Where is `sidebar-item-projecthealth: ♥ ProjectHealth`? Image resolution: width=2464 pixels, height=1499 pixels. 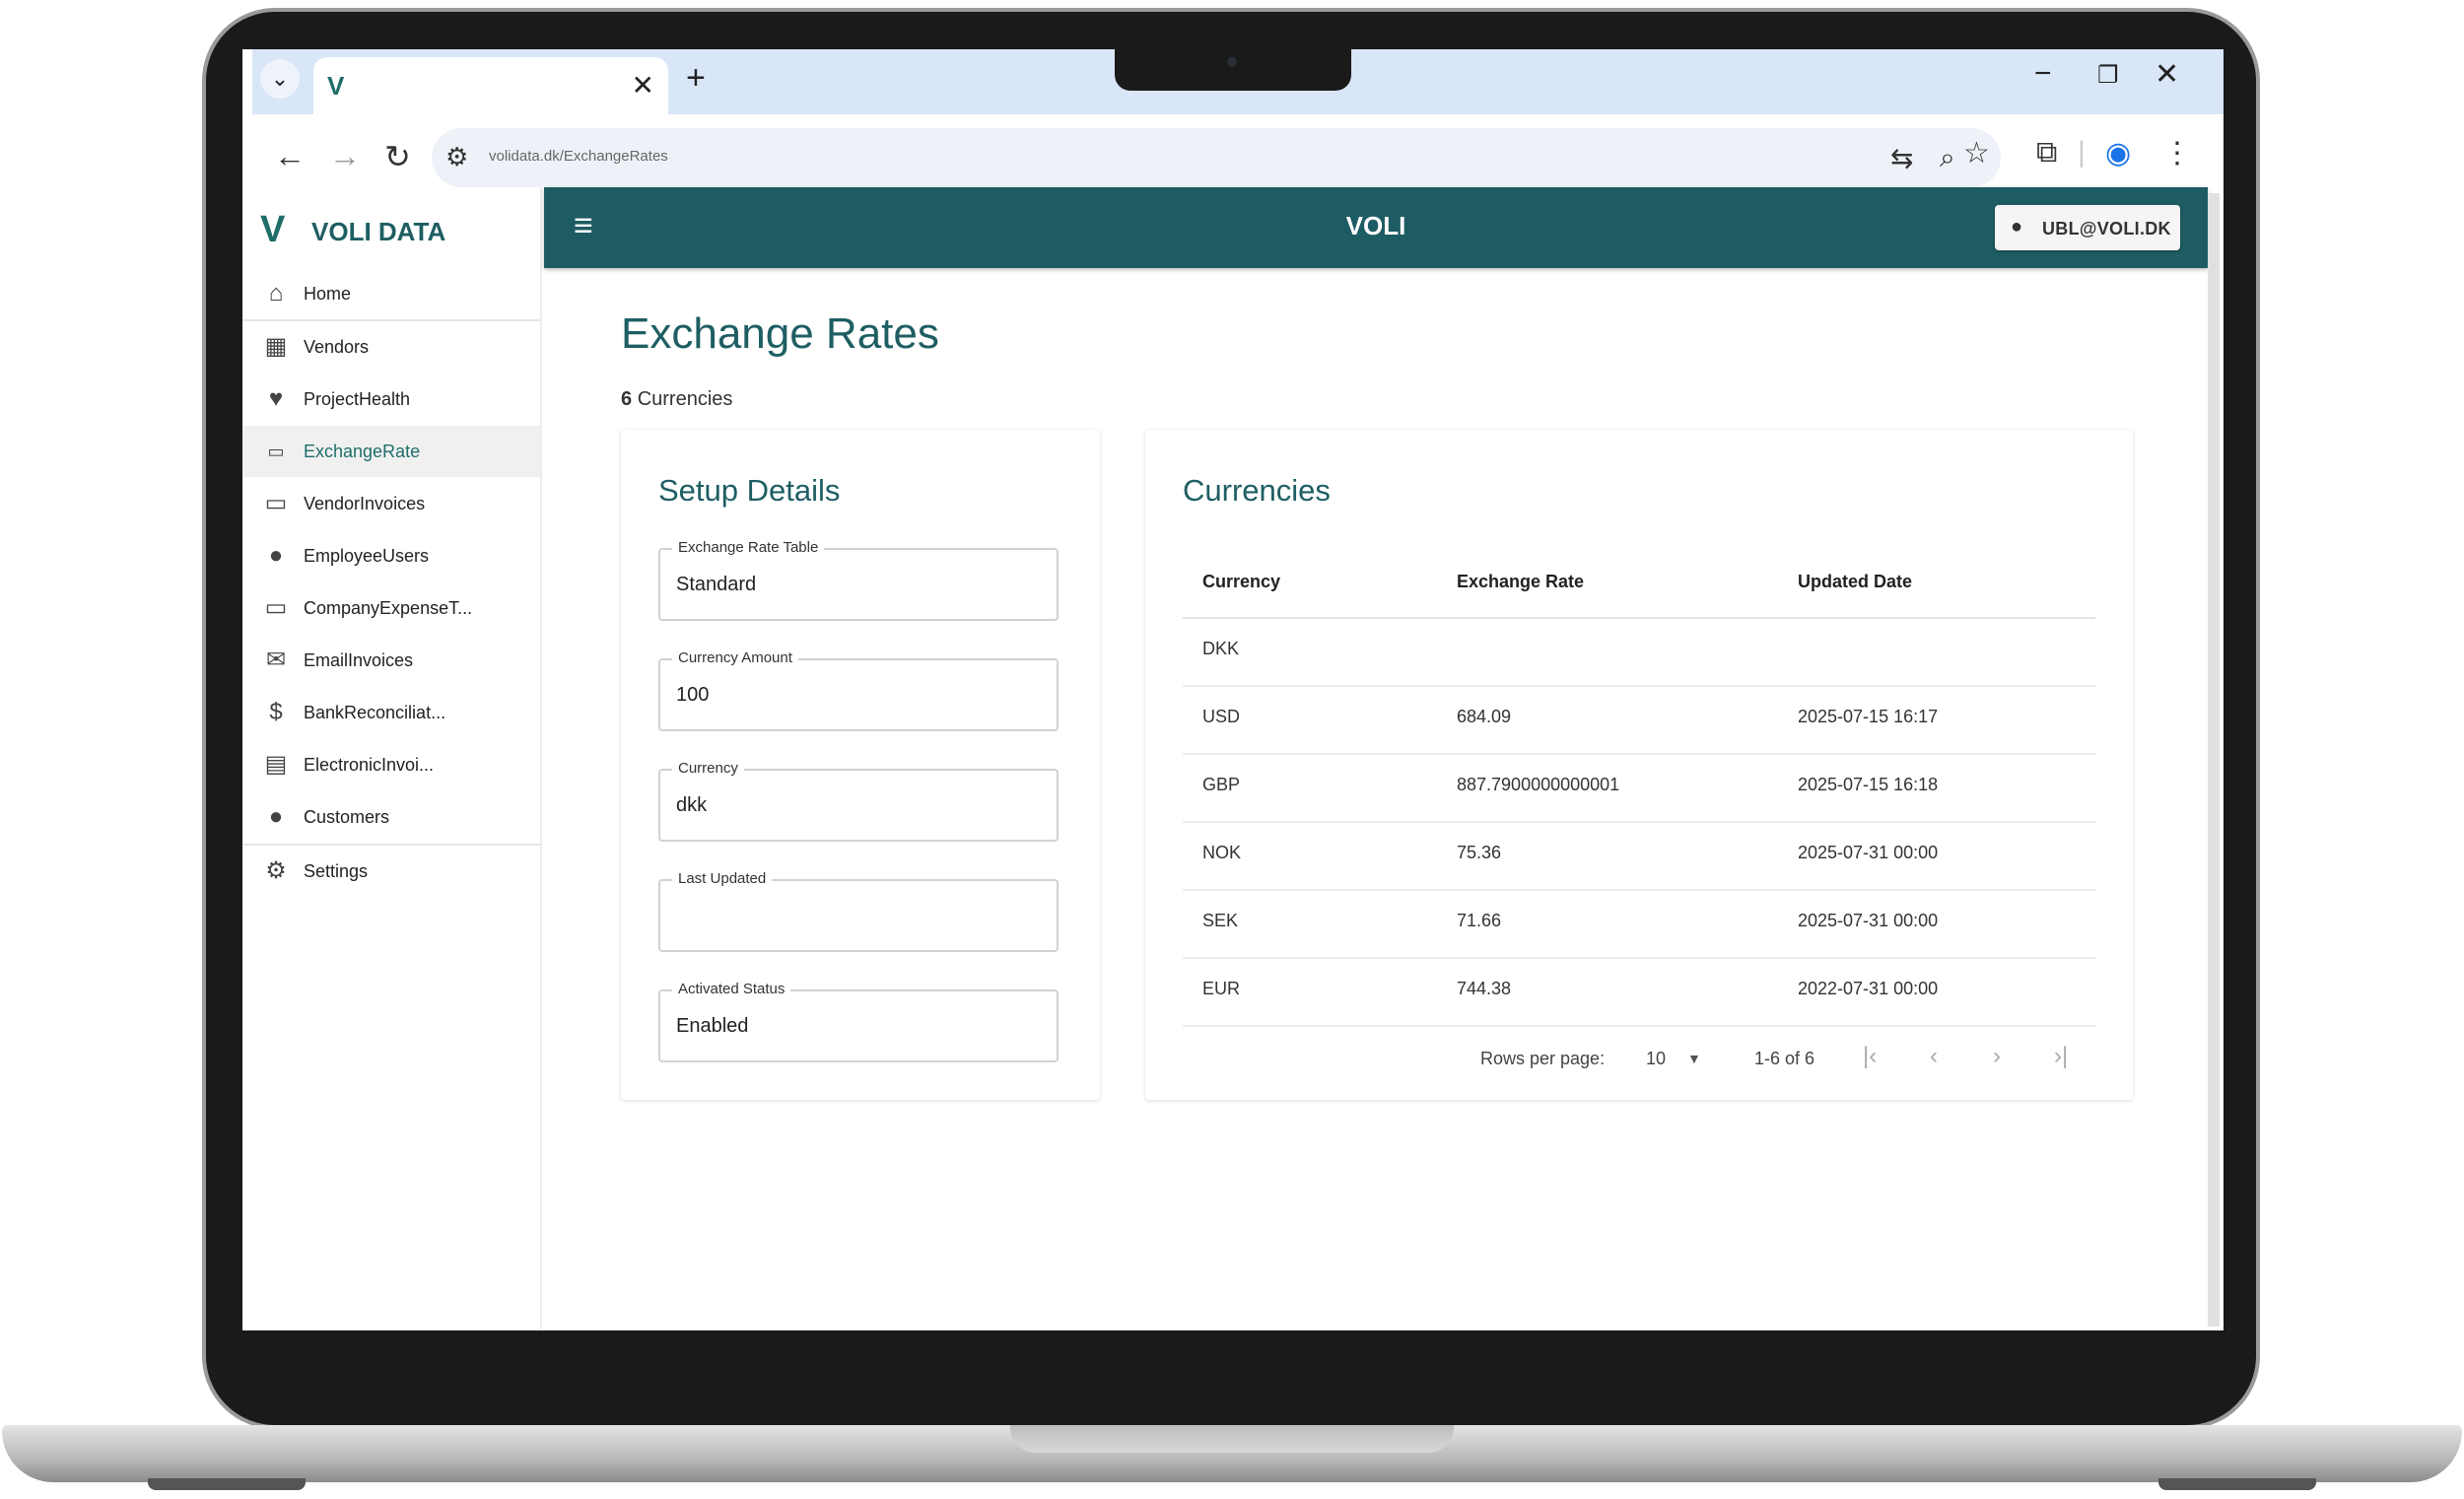
sidebar-item-projecthealth: ♥ ProjectHealth is located at coordinates (391, 400).